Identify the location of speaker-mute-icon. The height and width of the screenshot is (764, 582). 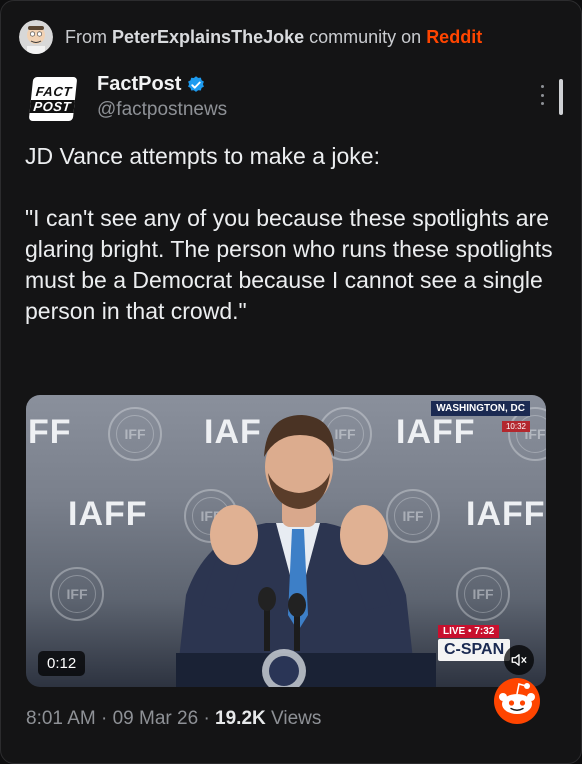
(519, 660).